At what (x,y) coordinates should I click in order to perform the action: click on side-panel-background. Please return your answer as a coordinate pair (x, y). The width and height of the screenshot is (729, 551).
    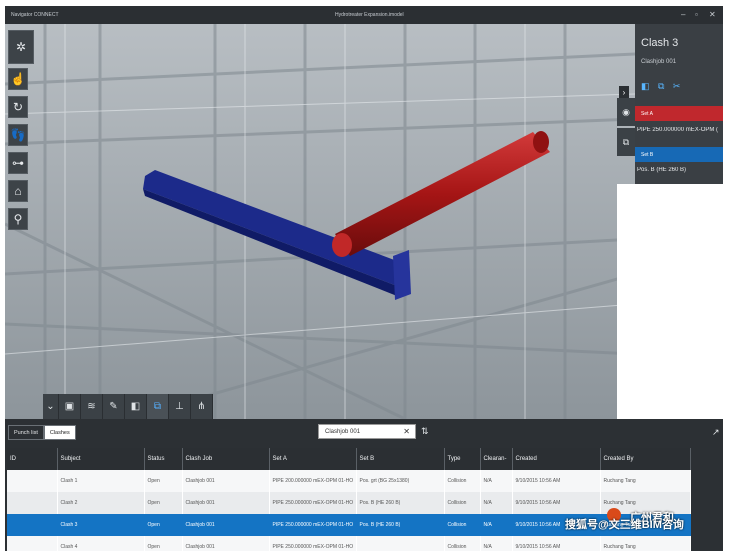
    Looking at the image, I should click on (670, 301).